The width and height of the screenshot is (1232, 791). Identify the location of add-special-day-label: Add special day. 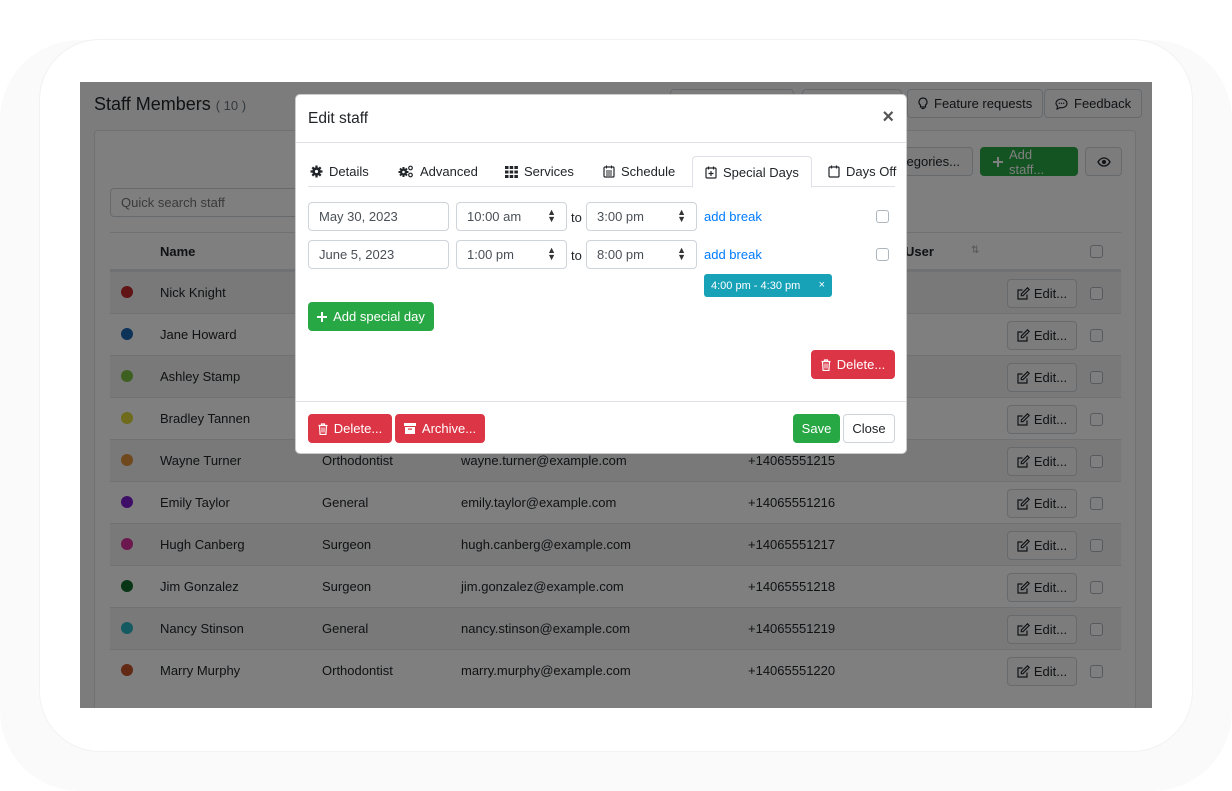
(379, 316).